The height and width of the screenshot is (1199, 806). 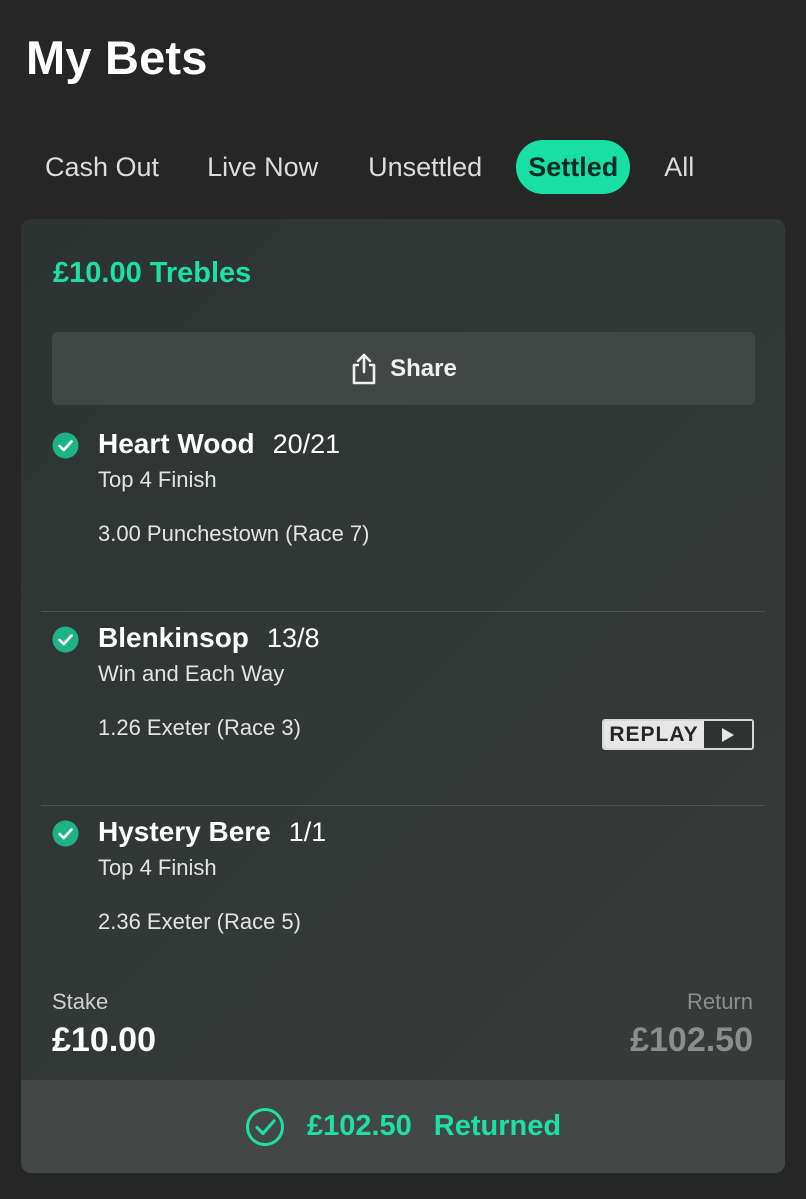 What do you see at coordinates (184, 831) in the screenshot?
I see `selection-name: Hystery Bere` at bounding box center [184, 831].